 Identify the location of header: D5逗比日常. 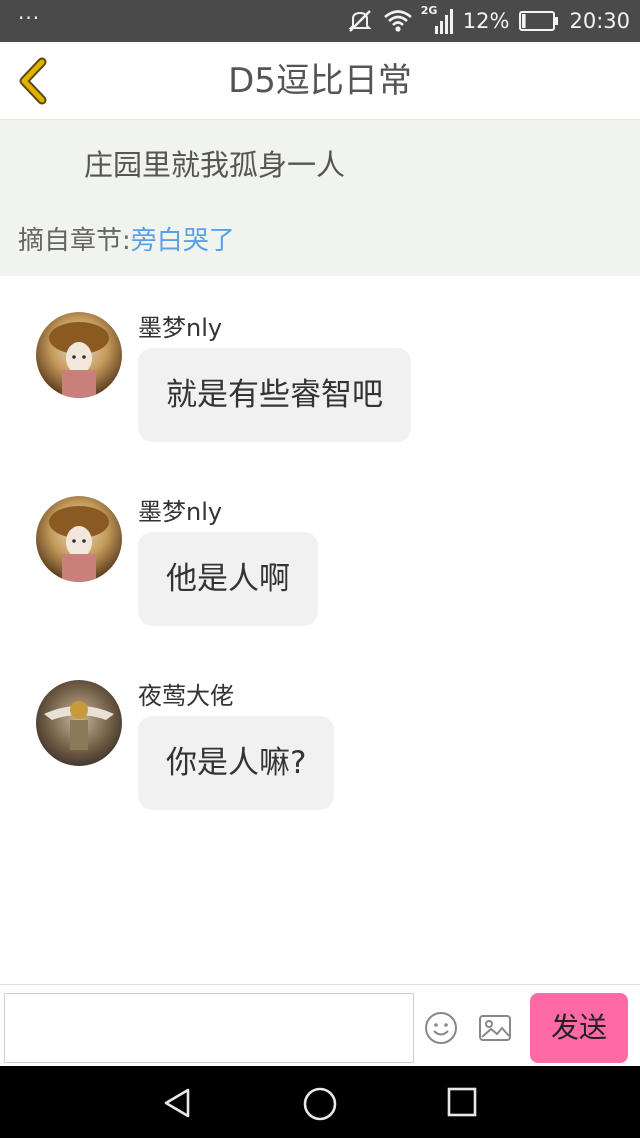
(320, 81).